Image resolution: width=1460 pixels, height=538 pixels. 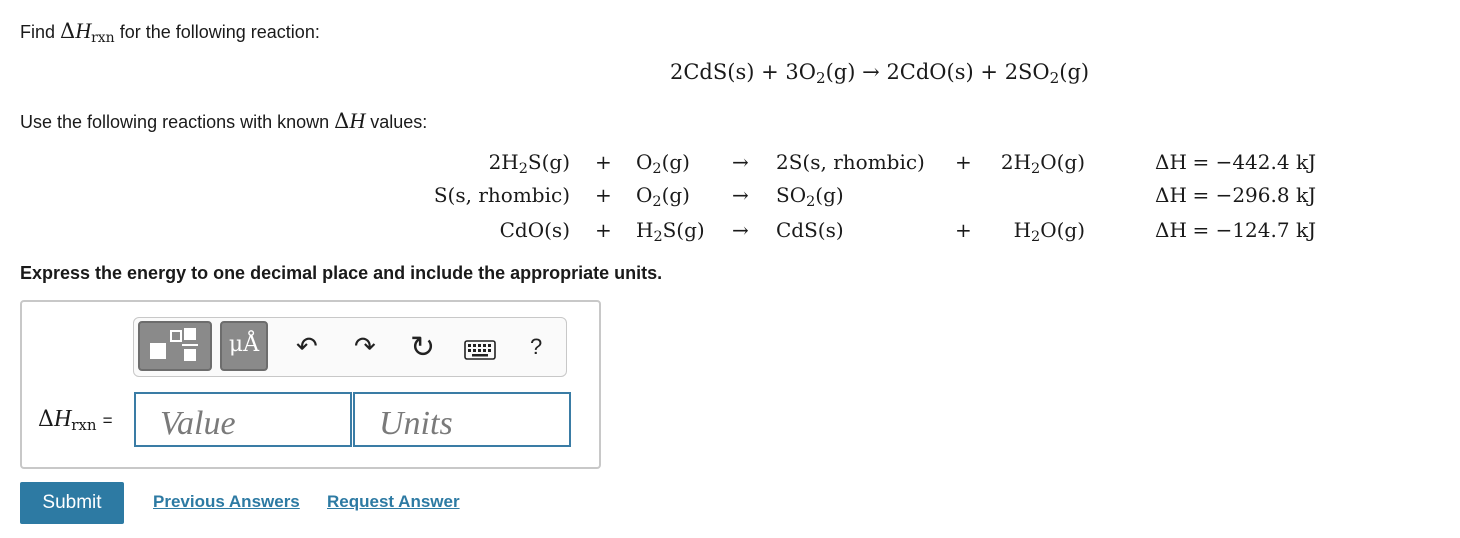 I want to click on reaction-3-product-1: CdS(s), so click(x=810, y=230).